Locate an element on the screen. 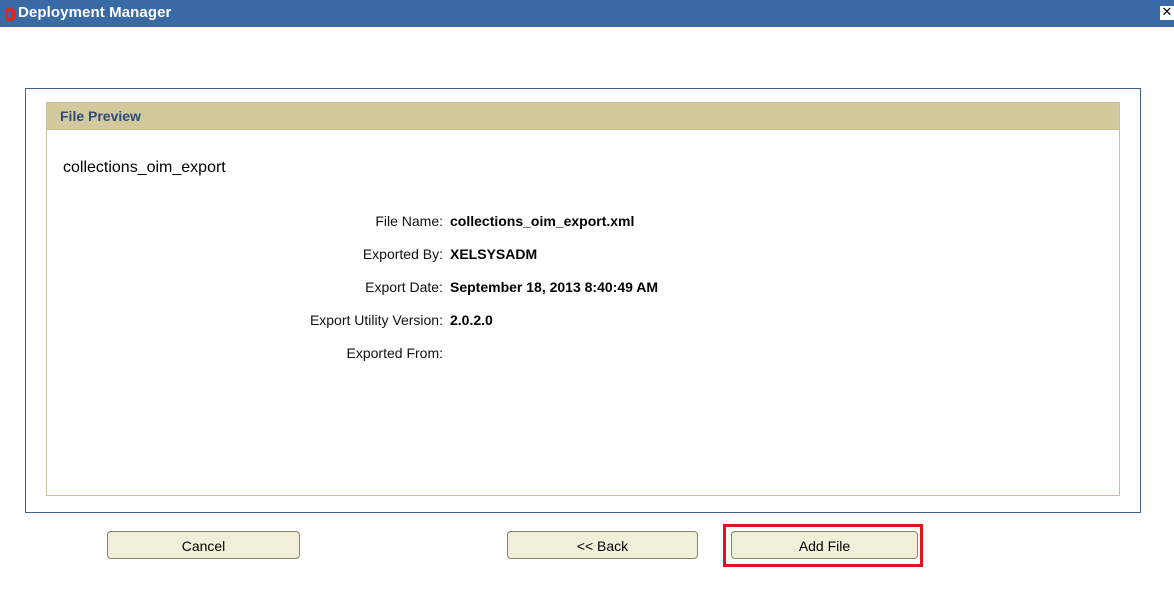 The image size is (1174, 590). detail-label: File Name: is located at coordinates (409, 221).